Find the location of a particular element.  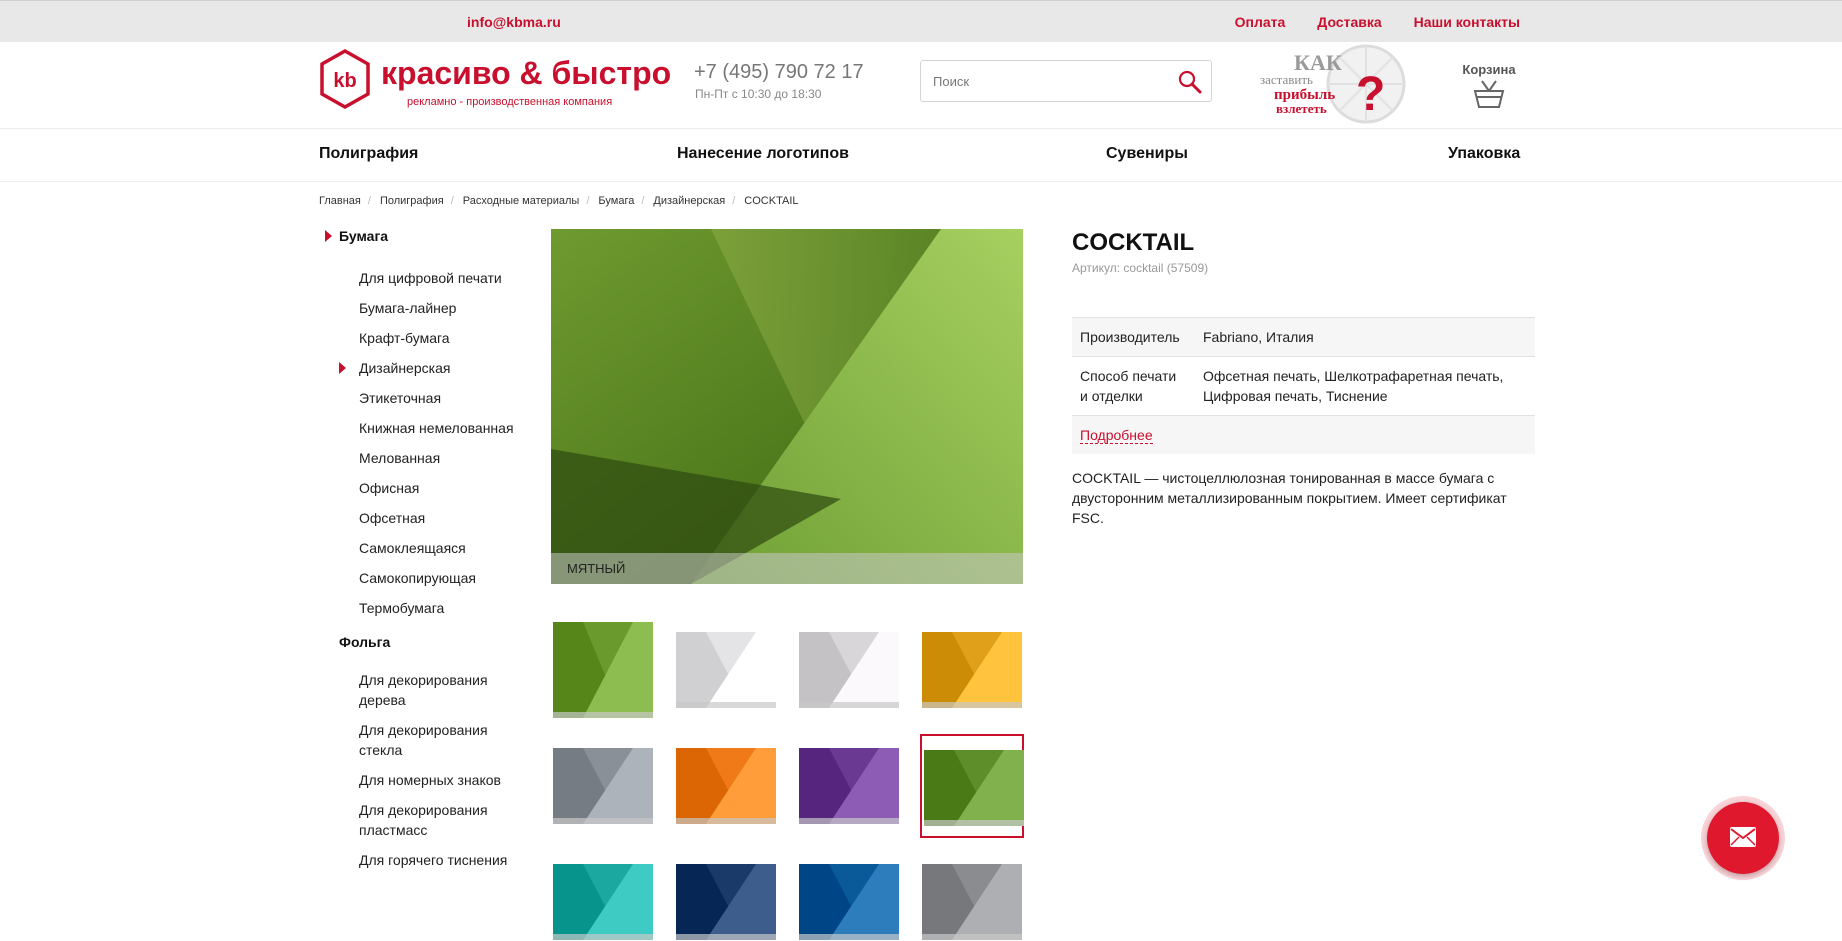

sidebar-item: Самокопирующая is located at coordinates (419, 578).